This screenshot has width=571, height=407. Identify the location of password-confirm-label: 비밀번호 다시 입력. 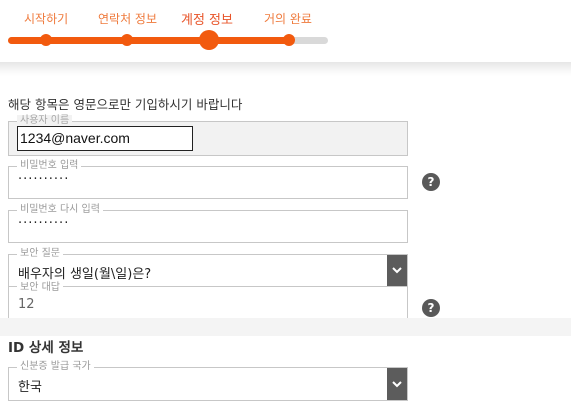
(60, 210).